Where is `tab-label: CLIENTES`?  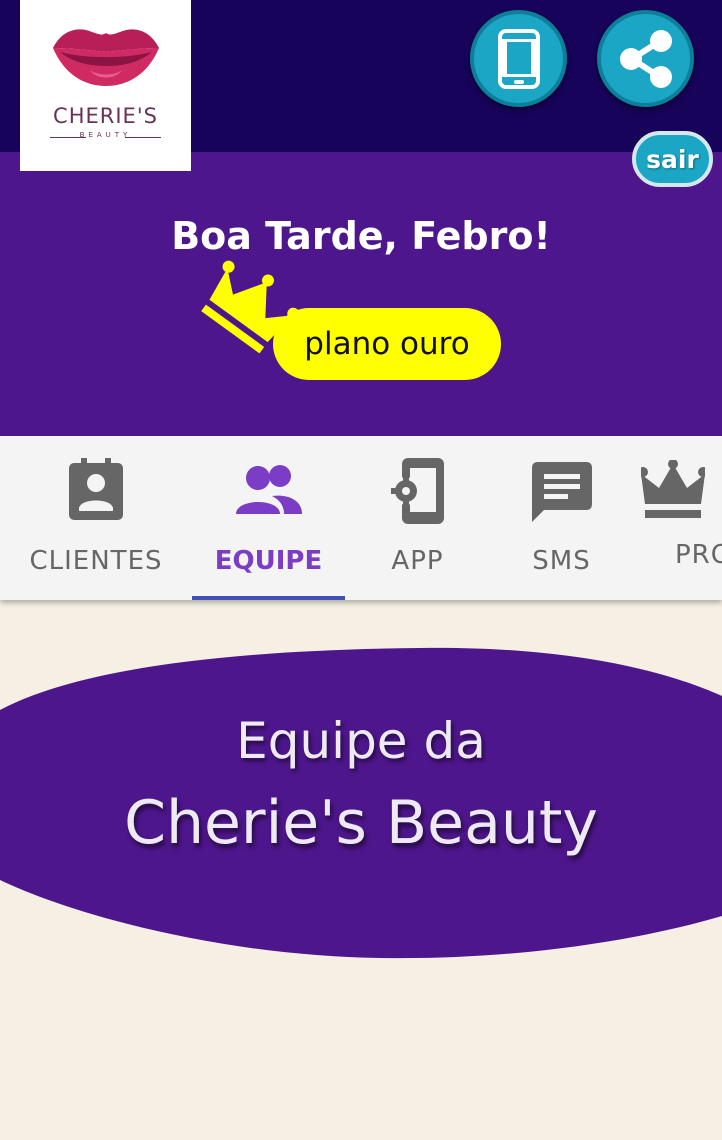
tab-label: CLIENTES is located at coordinates (96, 561).